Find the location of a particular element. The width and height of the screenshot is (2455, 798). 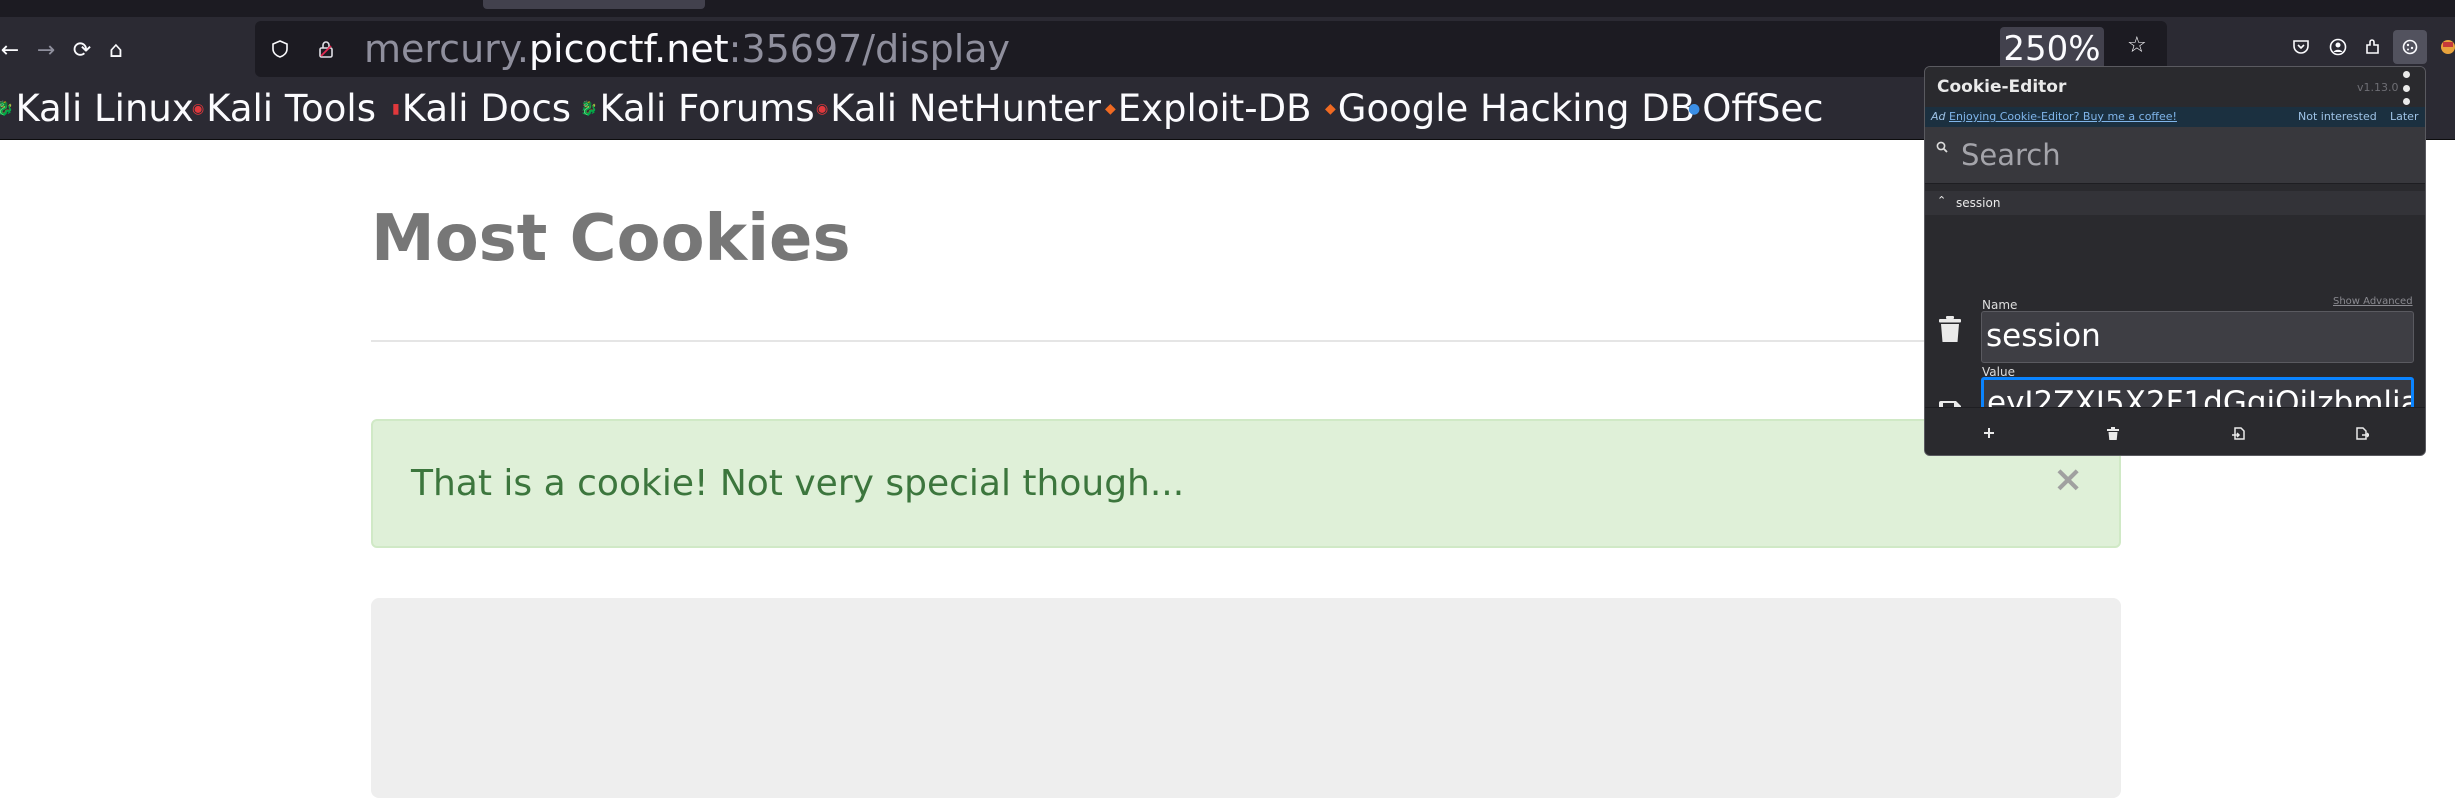

bookmark-star-icon: ☆ is located at coordinates (2137, 45).